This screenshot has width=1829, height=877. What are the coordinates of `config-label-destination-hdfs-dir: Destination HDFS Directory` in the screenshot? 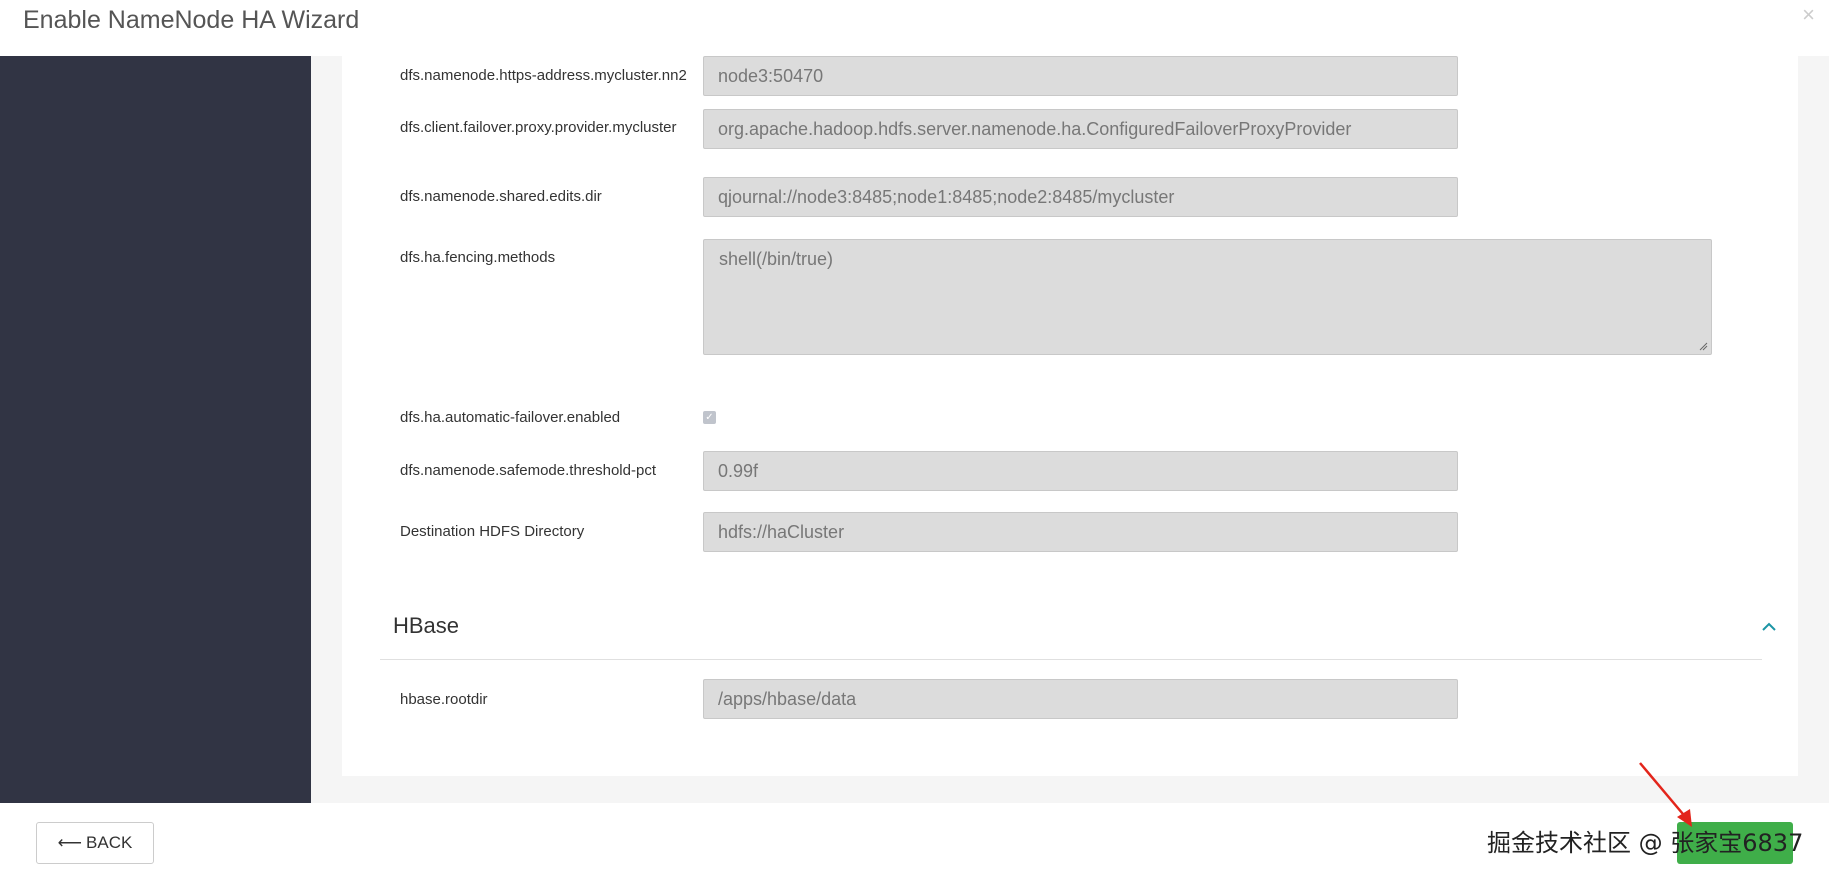 It's located at (492, 531).